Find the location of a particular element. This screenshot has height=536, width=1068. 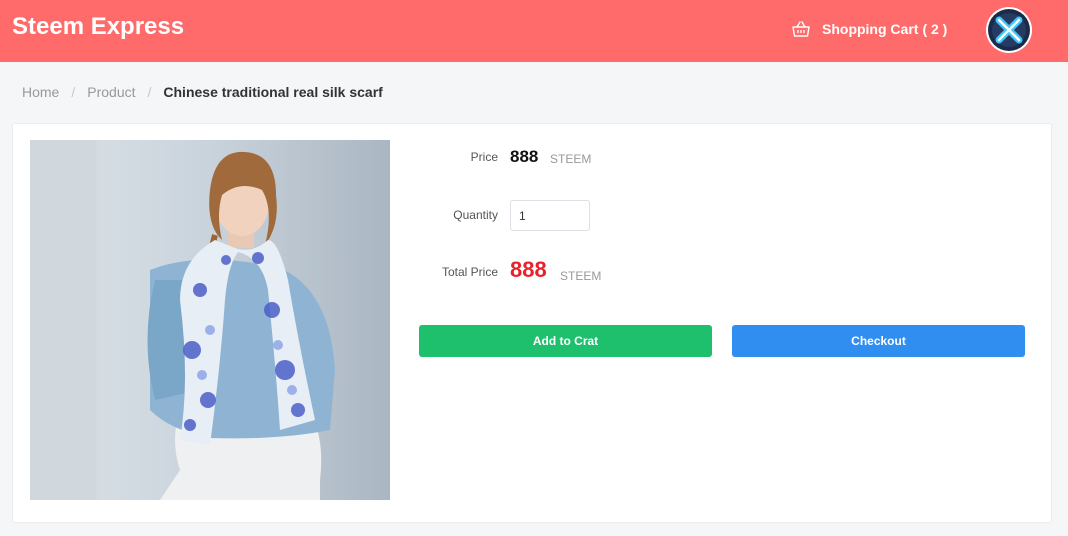

top-bar: Steem Express Shopping Cart ( 2 ) is located at coordinates (534, 31).